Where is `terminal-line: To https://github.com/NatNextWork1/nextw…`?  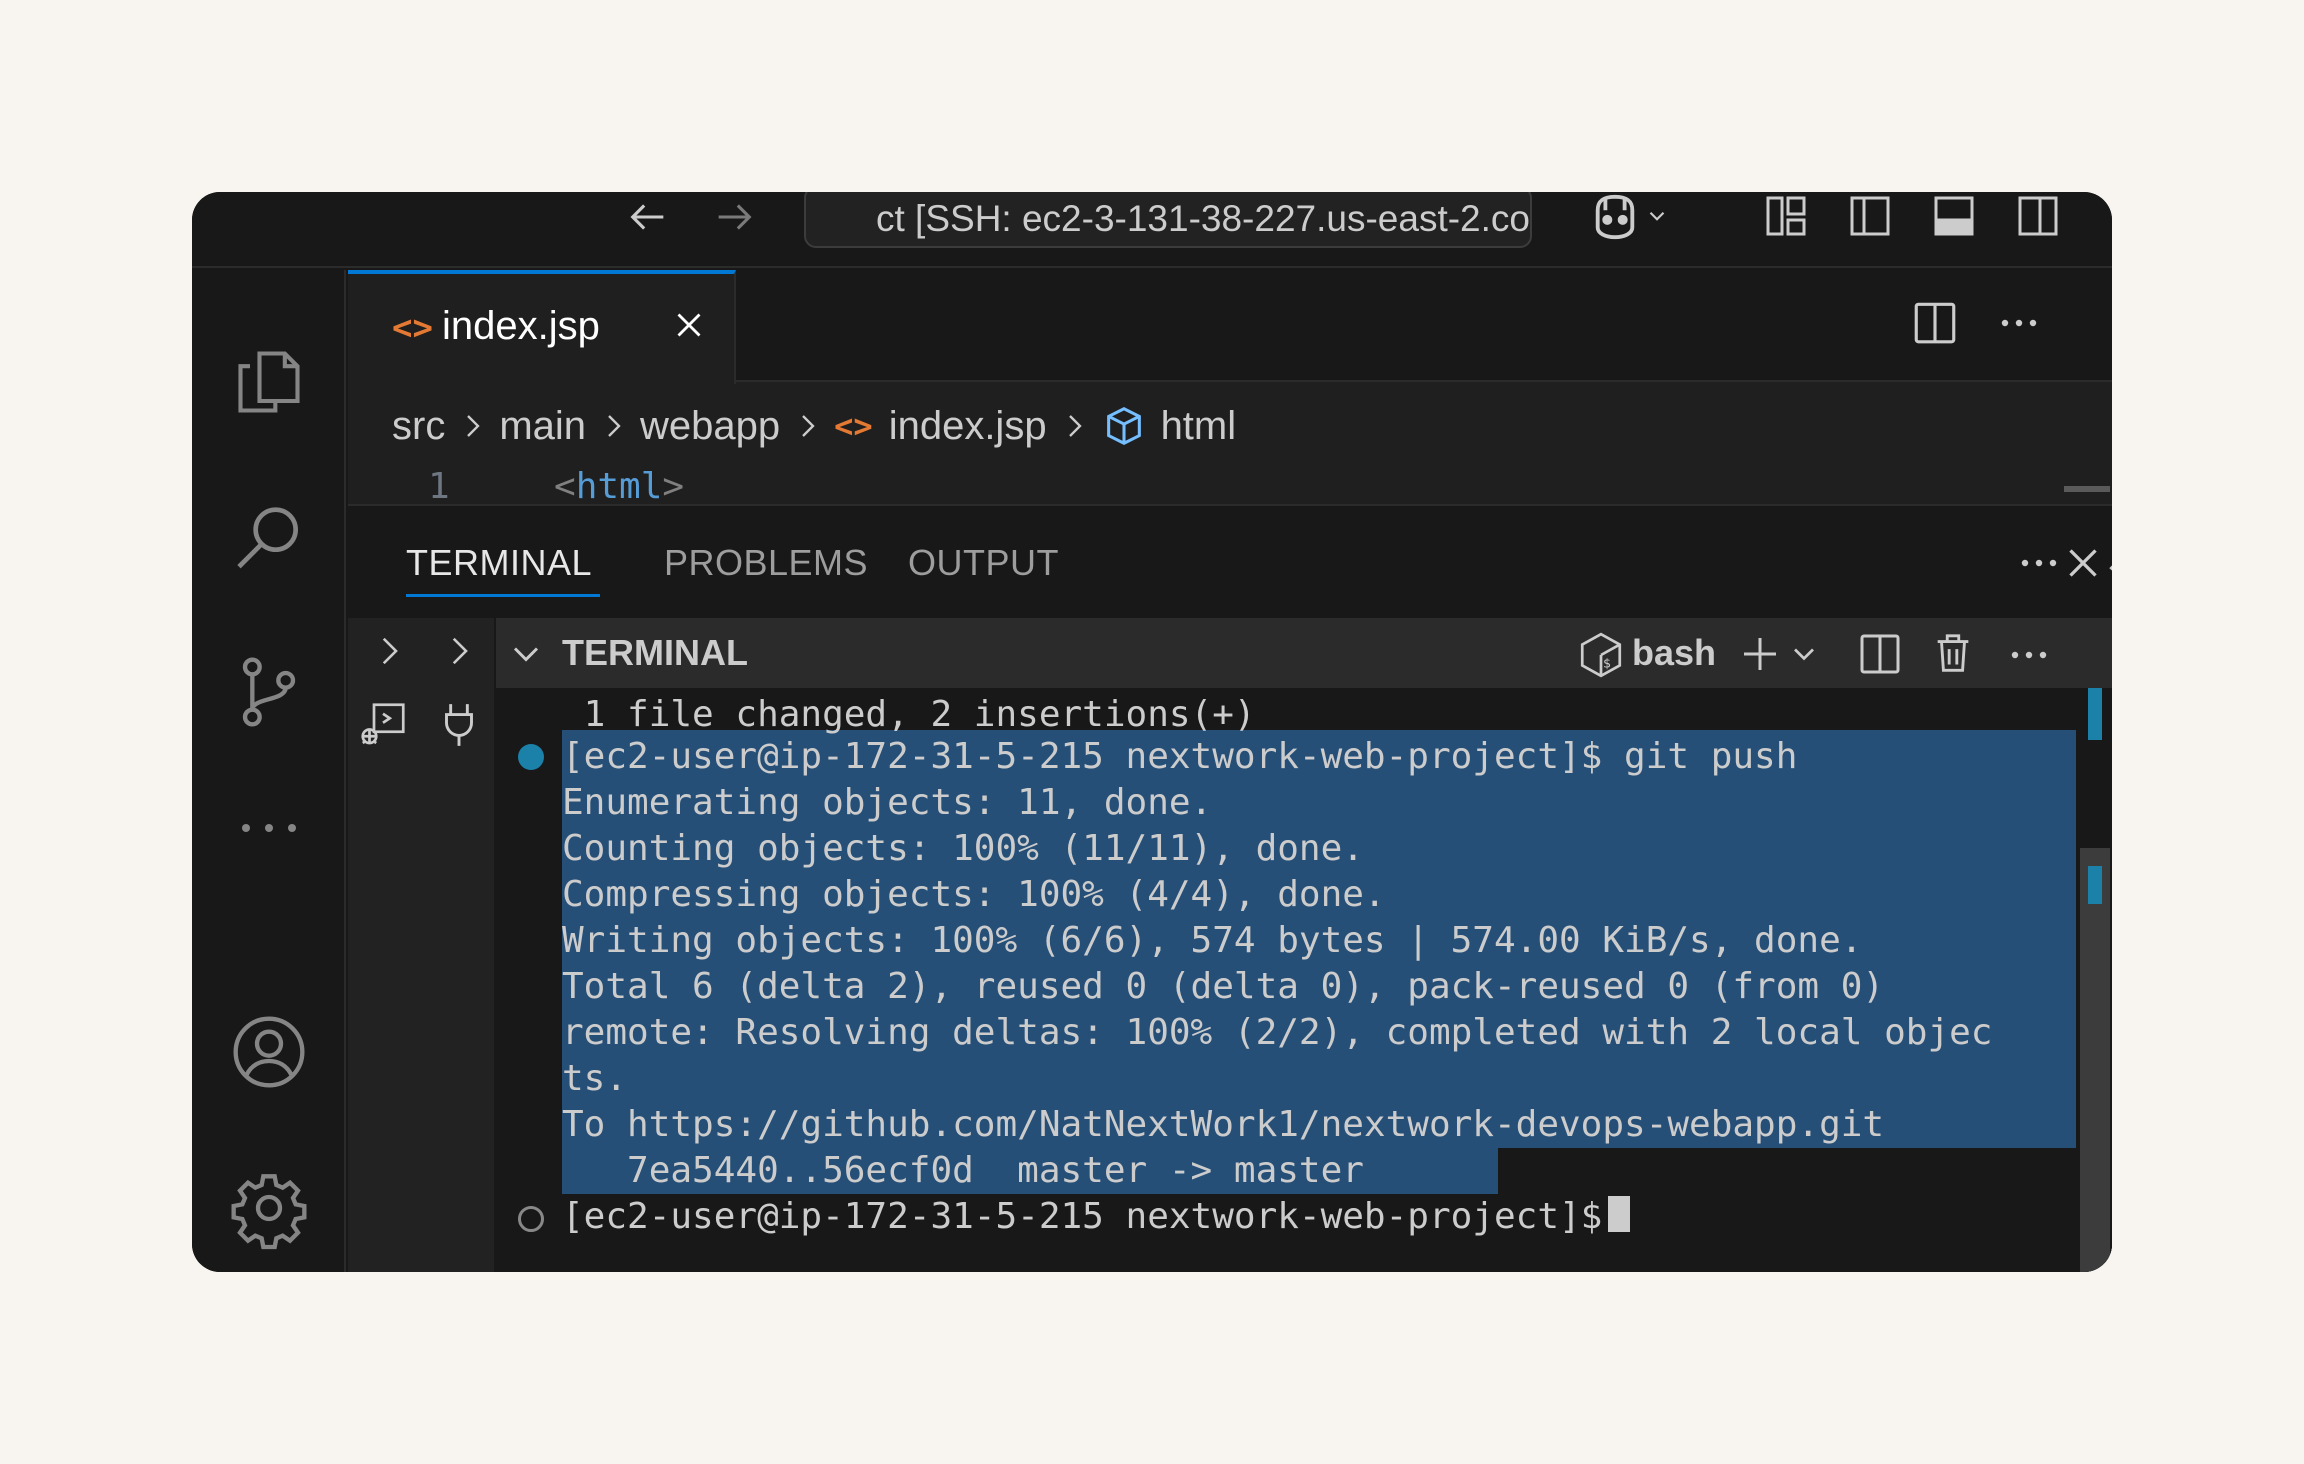
terminal-line: To https://github.com/NatNextWork1/nextw… is located at coordinates (1223, 1124).